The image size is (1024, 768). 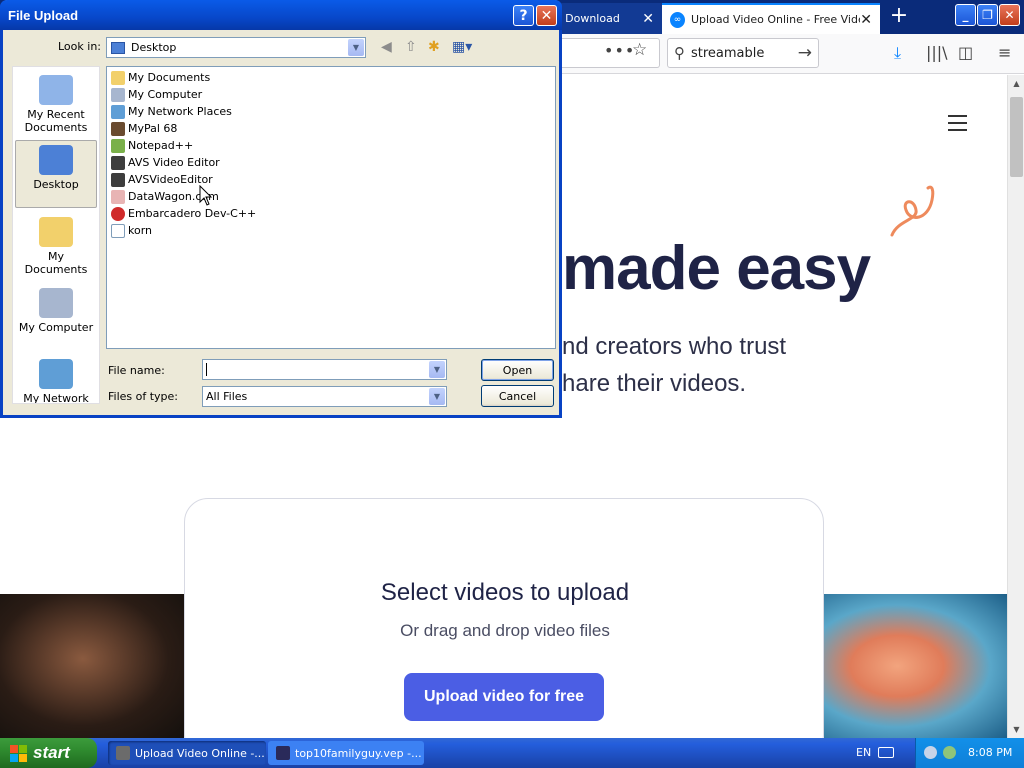 What do you see at coordinates (1016, 137) in the screenshot?
I see `scrollbar-thumb` at bounding box center [1016, 137].